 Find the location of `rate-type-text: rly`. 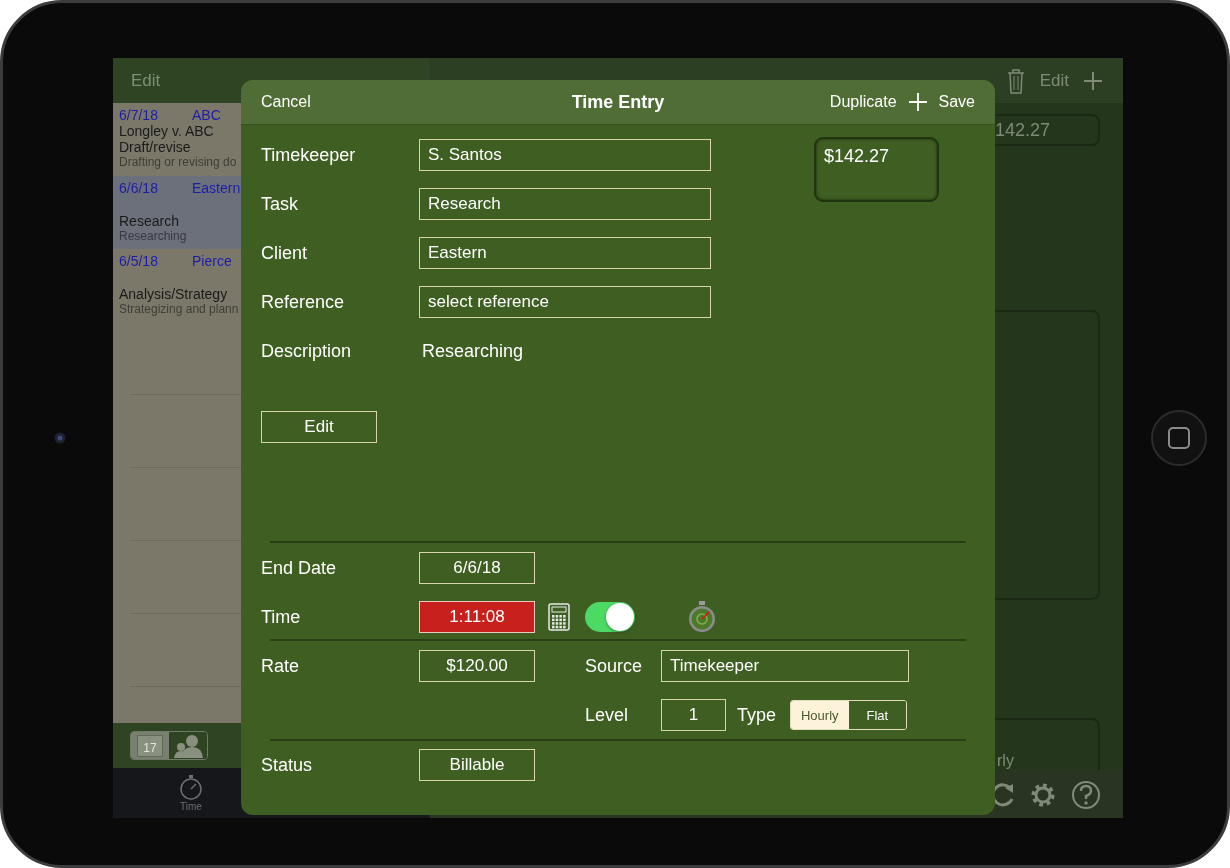

rate-type-text: rly is located at coordinates (1005, 761).